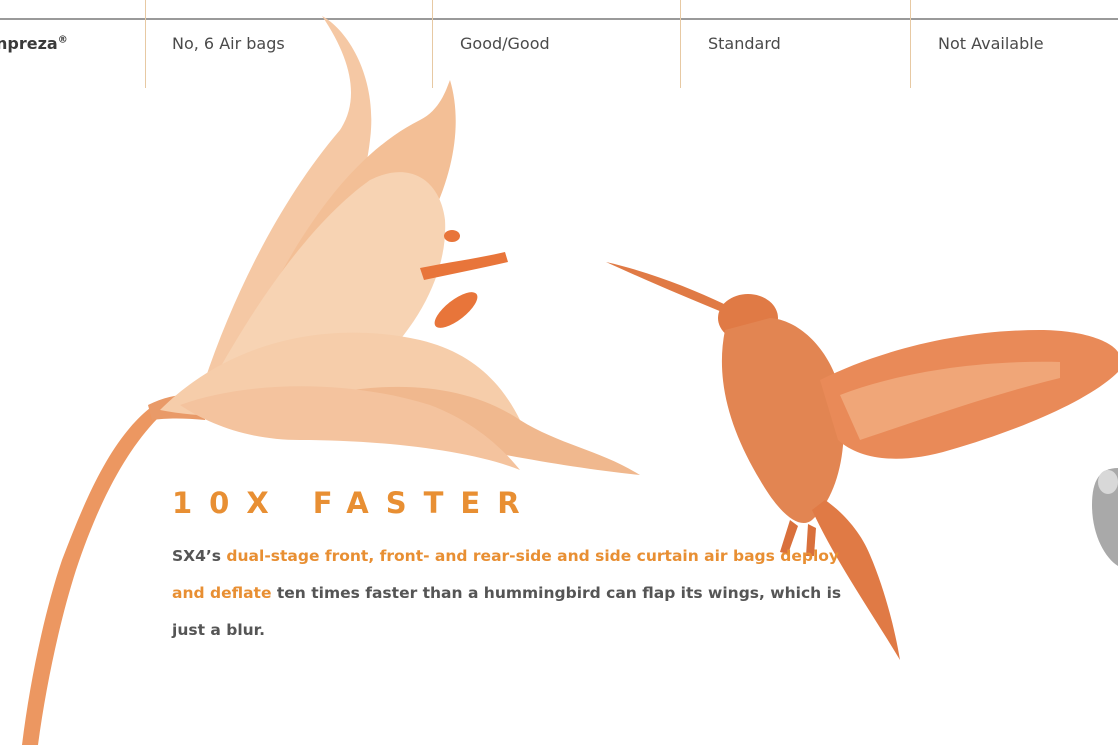 This screenshot has height=745, width=1118. Describe the element at coordinates (1105, 517) in the screenshot. I see `gray-knob-icon` at that location.